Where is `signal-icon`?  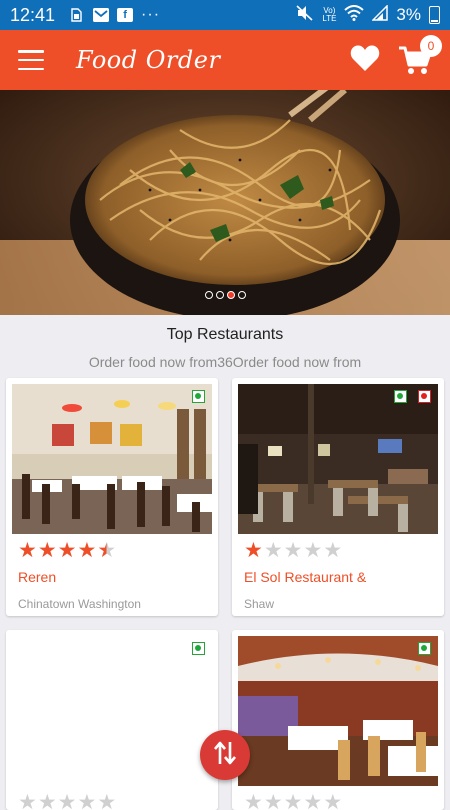
signal-icon is located at coordinates (380, 14).